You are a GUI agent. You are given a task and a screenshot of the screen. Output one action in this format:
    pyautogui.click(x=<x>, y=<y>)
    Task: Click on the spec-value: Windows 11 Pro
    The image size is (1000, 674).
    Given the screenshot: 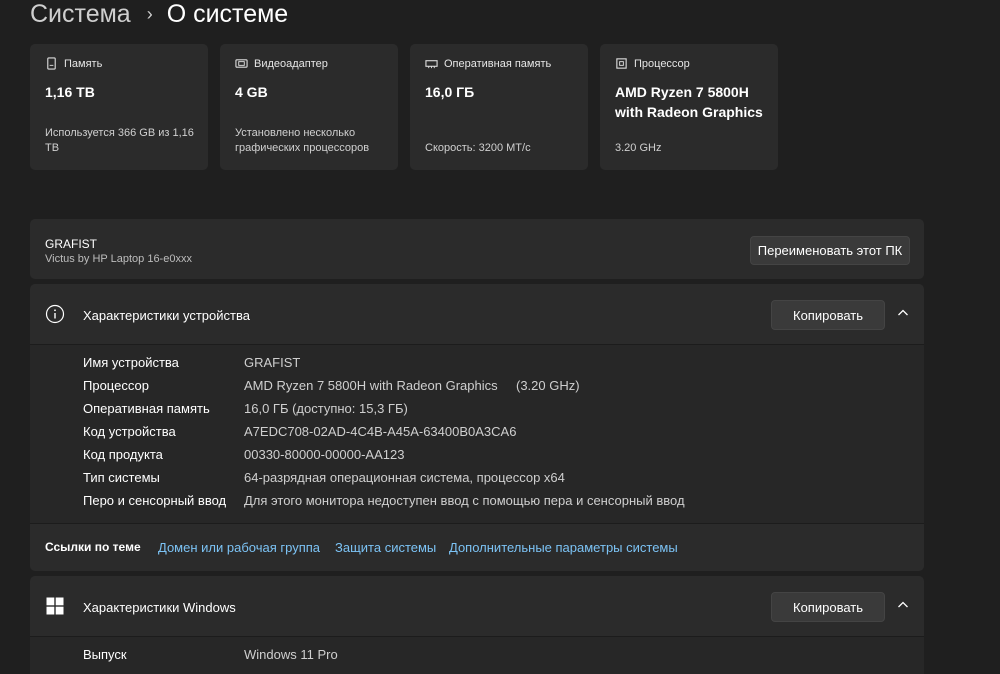 What is the action you would take?
    pyautogui.click(x=291, y=654)
    